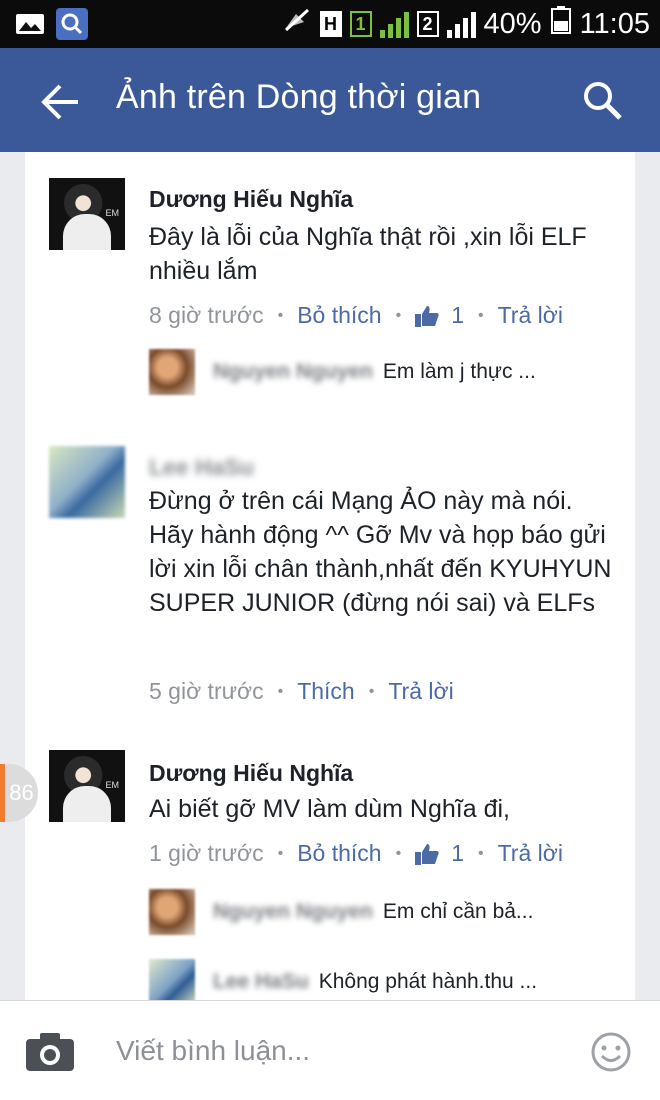  Describe the element at coordinates (602, 100) in the screenshot. I see `search-icon` at that location.